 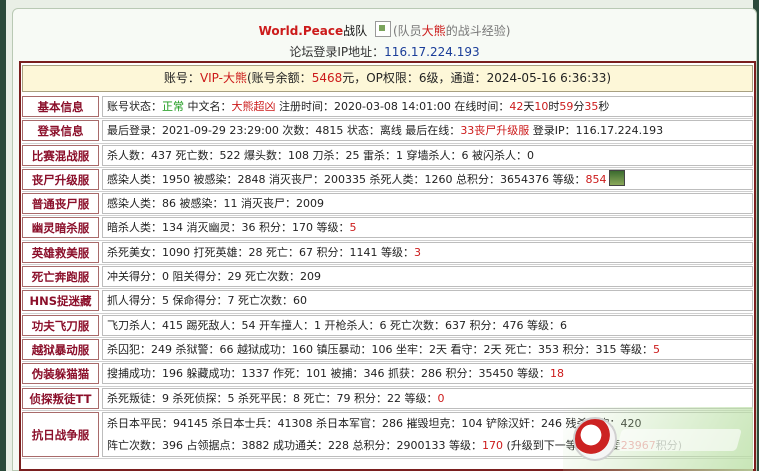 What do you see at coordinates (492, 445) in the screenshot?
I see `stats-value-part: 170` at bounding box center [492, 445].